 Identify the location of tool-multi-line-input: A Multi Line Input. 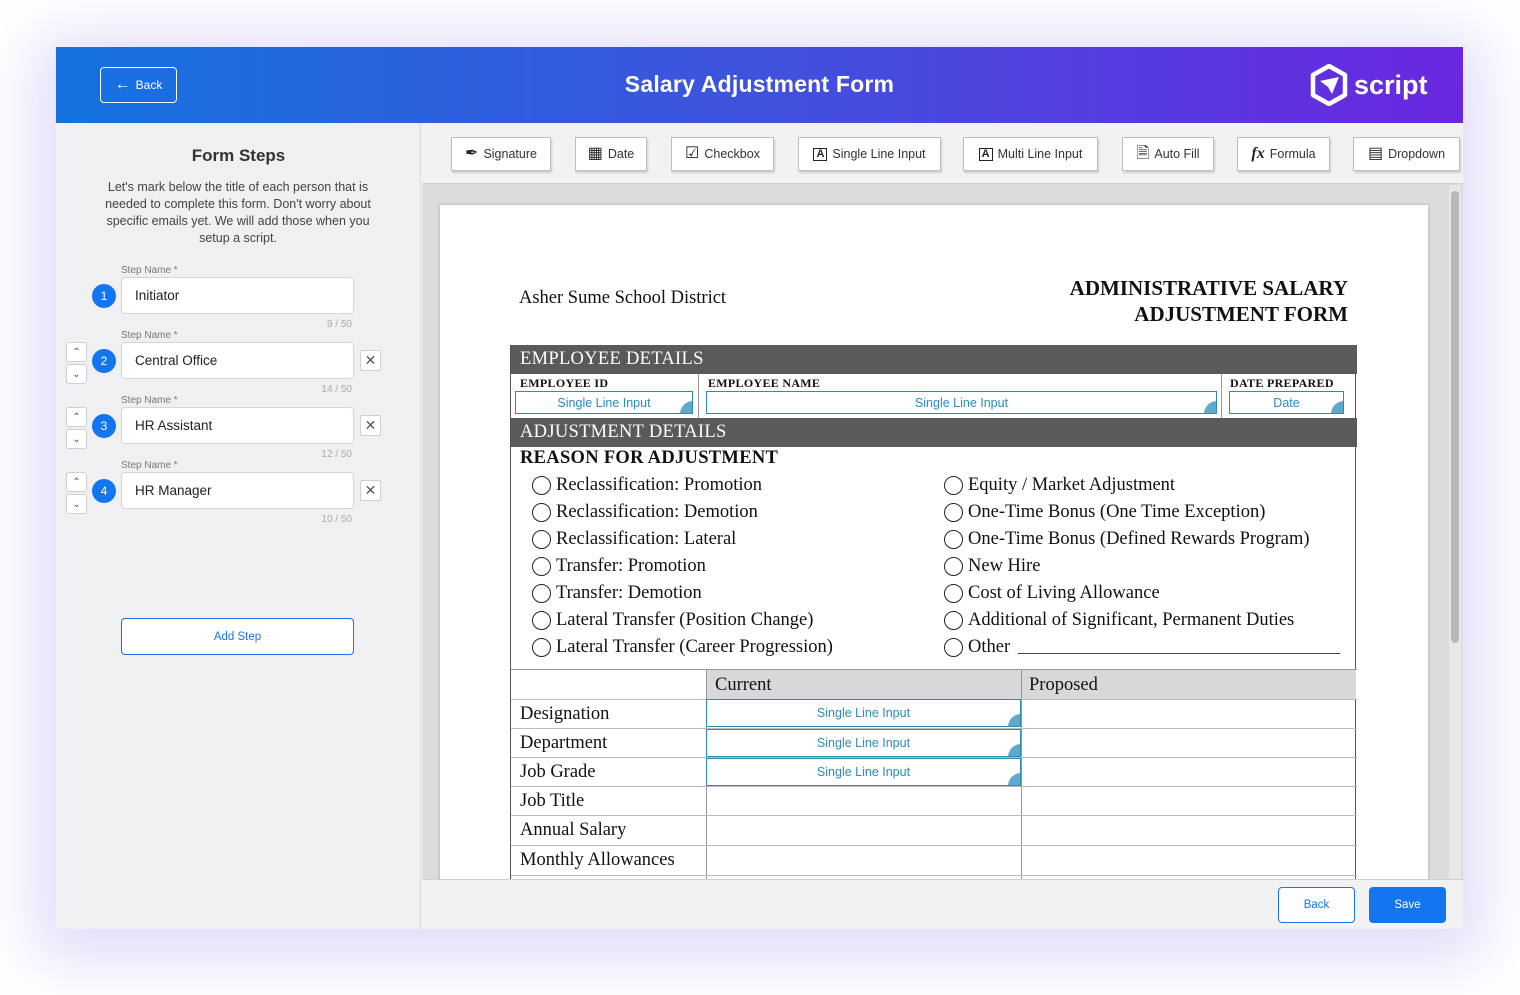
(1030, 154).